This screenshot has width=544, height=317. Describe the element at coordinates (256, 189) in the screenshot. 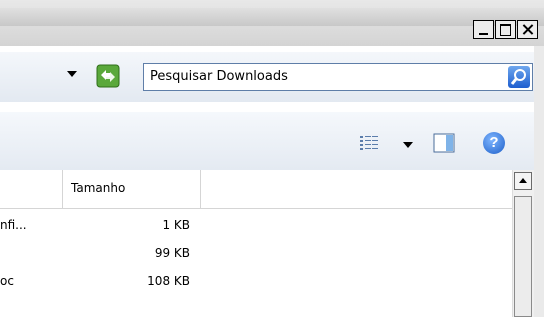

I see `column-header: Tamanho` at that location.